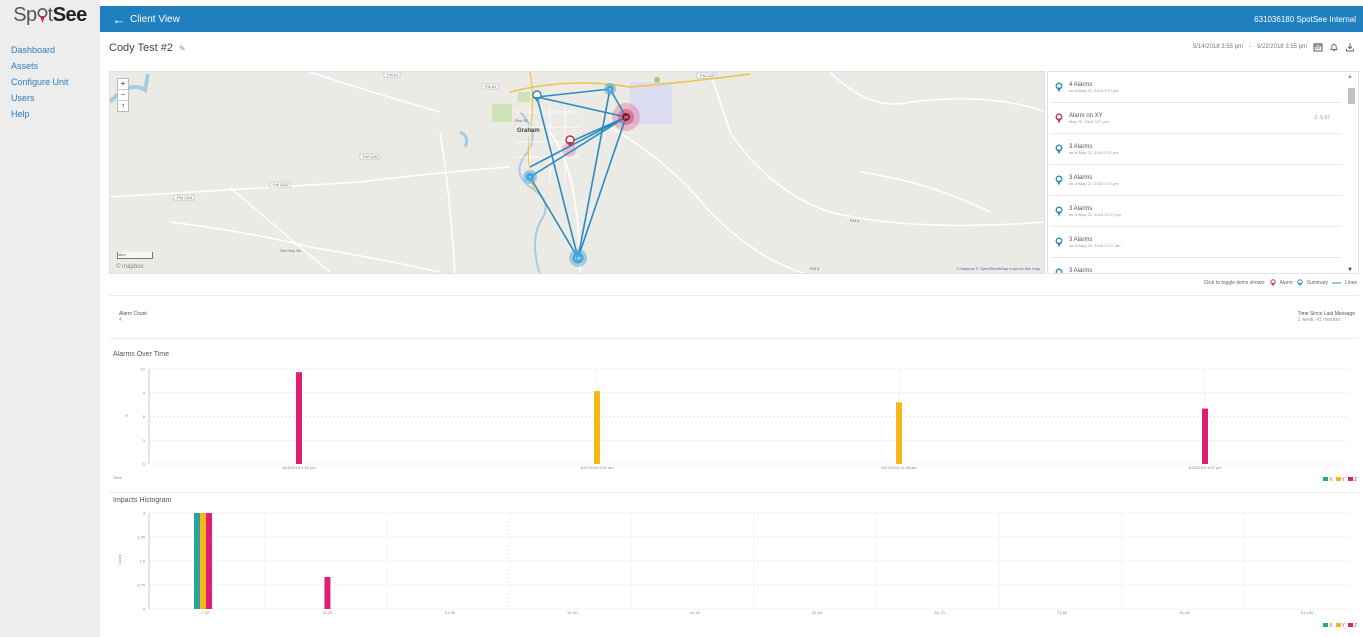 Image resolution: width=1363 pixels, height=637 pixels. Describe the element at coordinates (521, 120) in the screenshot. I see `road-label: Elm St` at that location.